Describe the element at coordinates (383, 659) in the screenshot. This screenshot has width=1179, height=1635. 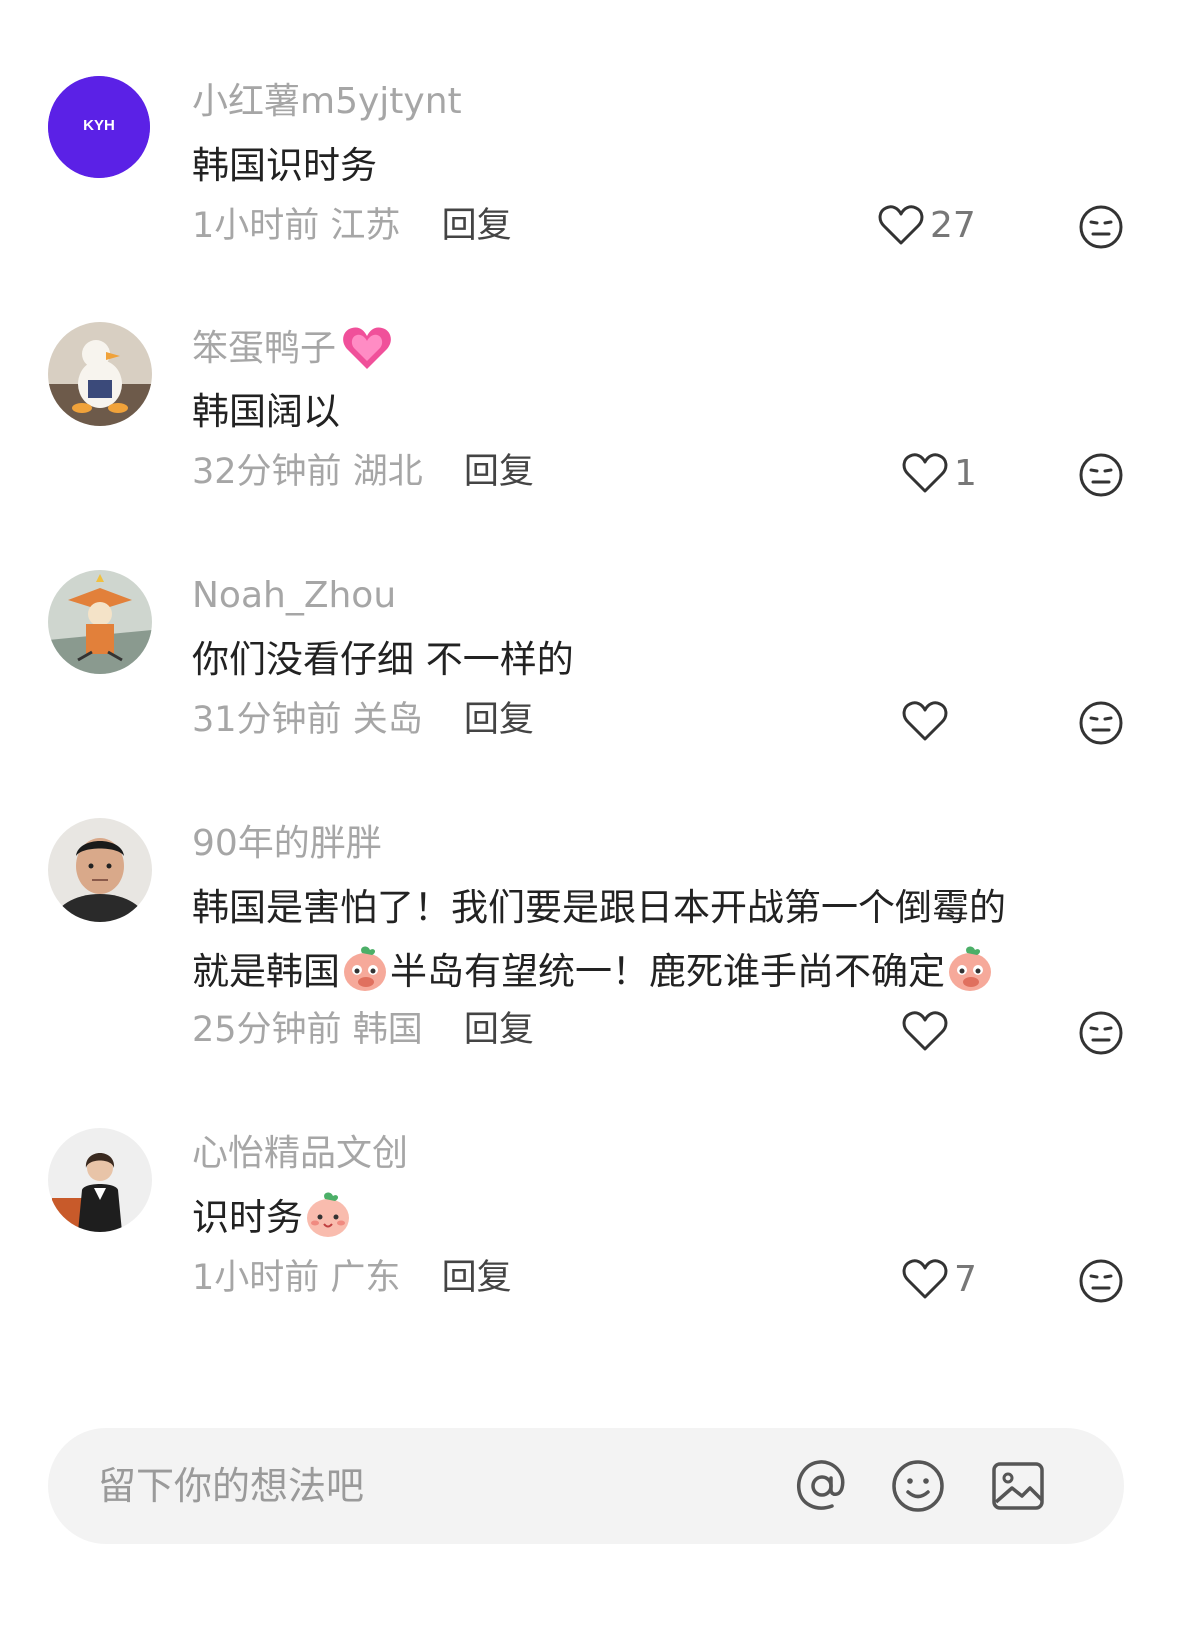
I see `comment-text: 你们没看仔细 不一样的` at that location.